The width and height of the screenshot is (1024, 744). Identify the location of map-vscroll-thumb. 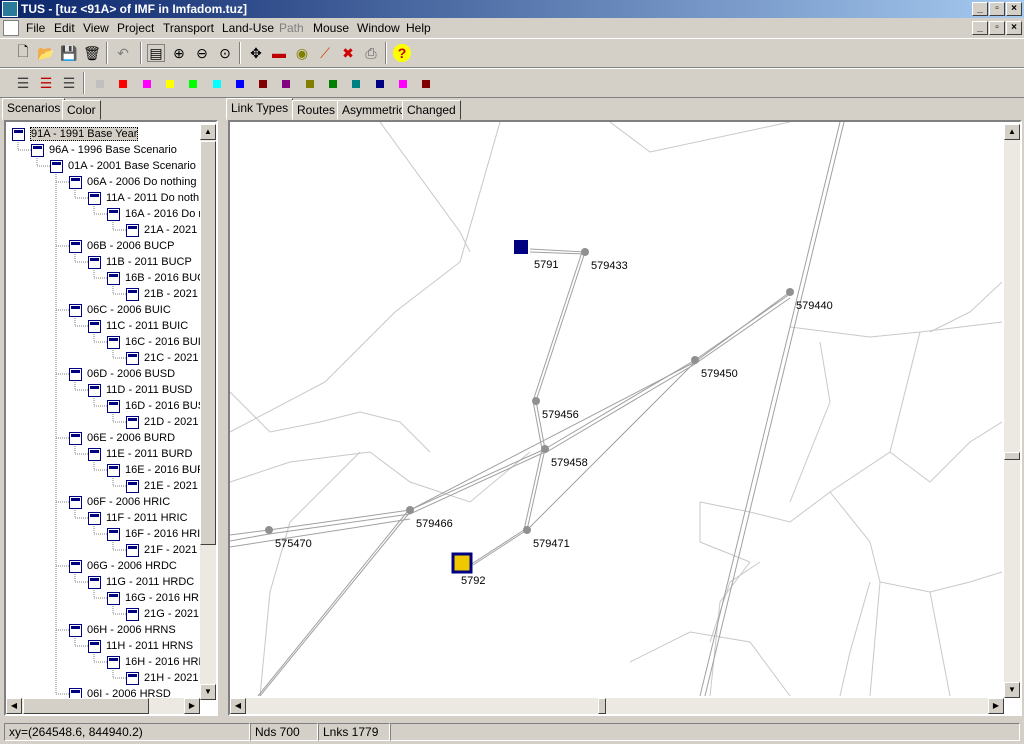
(1012, 456).